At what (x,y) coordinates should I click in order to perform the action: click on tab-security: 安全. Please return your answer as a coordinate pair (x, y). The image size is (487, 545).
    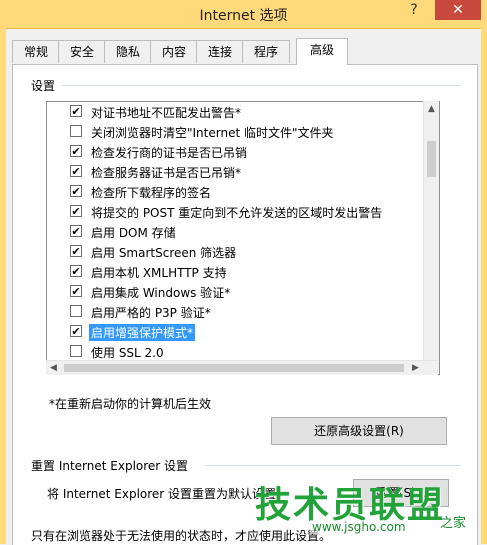
    Looking at the image, I should click on (82, 51).